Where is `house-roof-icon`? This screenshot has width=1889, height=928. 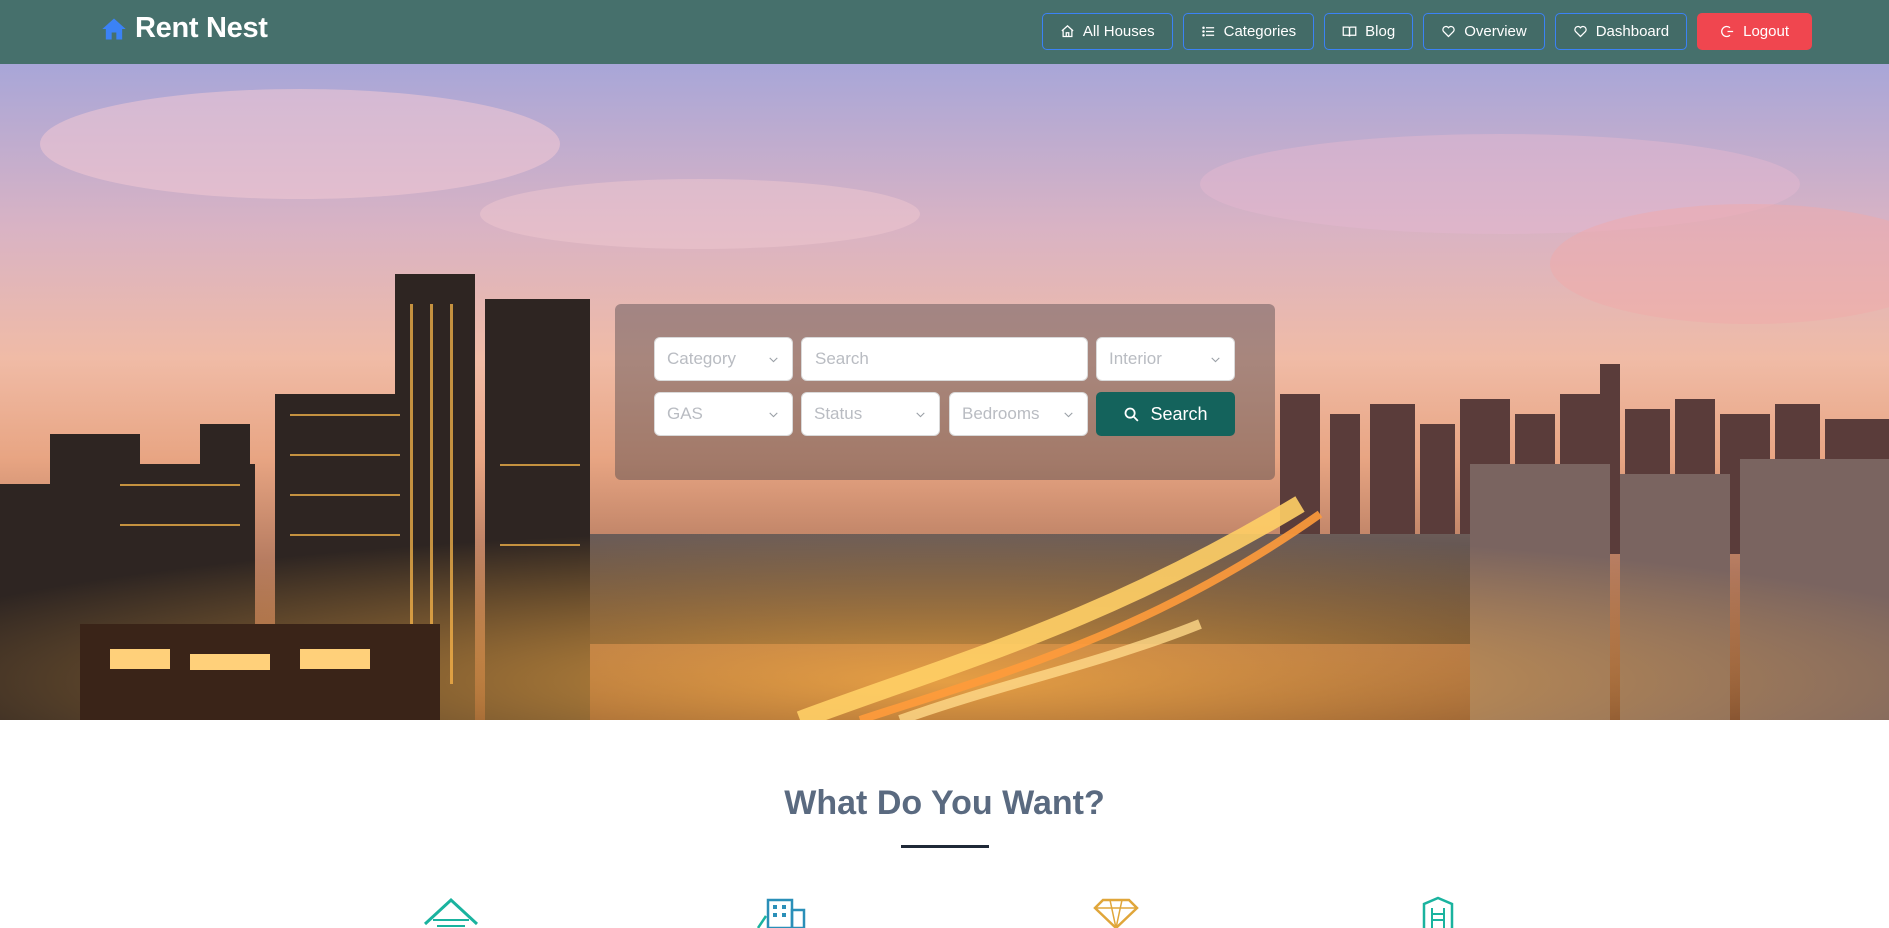 house-roof-icon is located at coordinates (451, 912).